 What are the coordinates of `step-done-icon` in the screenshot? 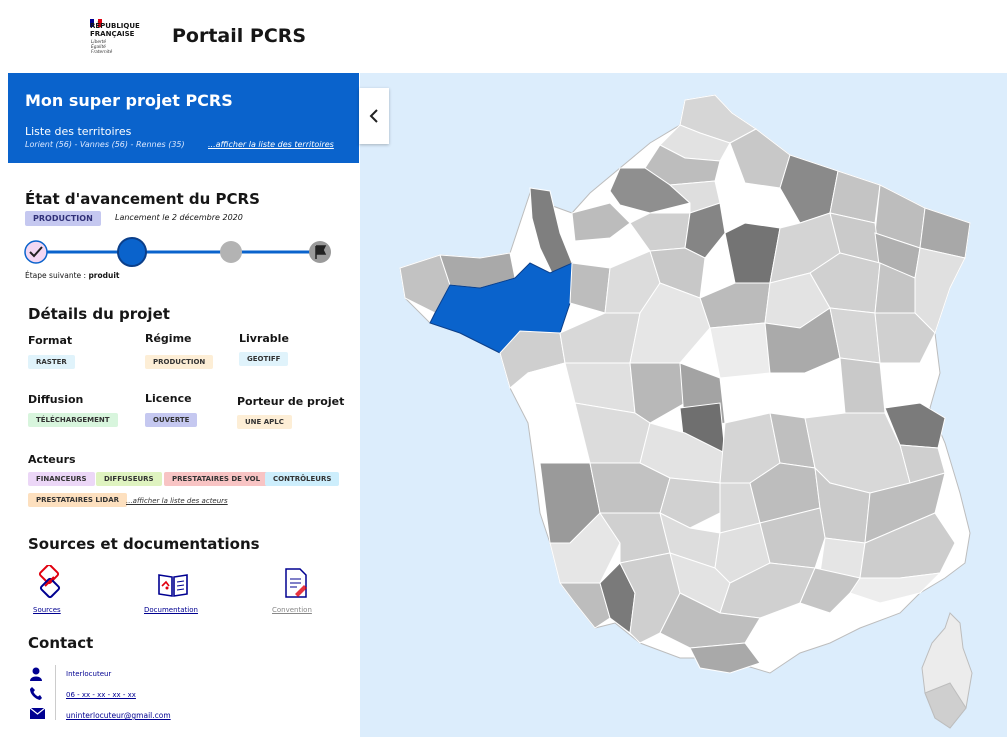 It's located at (36, 252).